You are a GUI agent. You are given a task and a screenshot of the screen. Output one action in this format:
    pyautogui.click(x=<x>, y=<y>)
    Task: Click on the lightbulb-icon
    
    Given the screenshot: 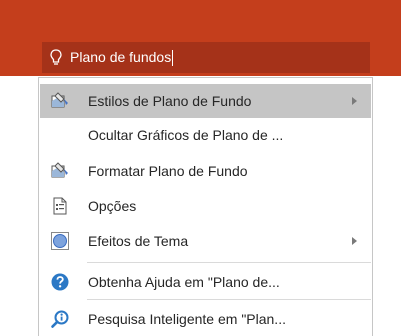 What is the action you would take?
    pyautogui.click(x=57, y=58)
    